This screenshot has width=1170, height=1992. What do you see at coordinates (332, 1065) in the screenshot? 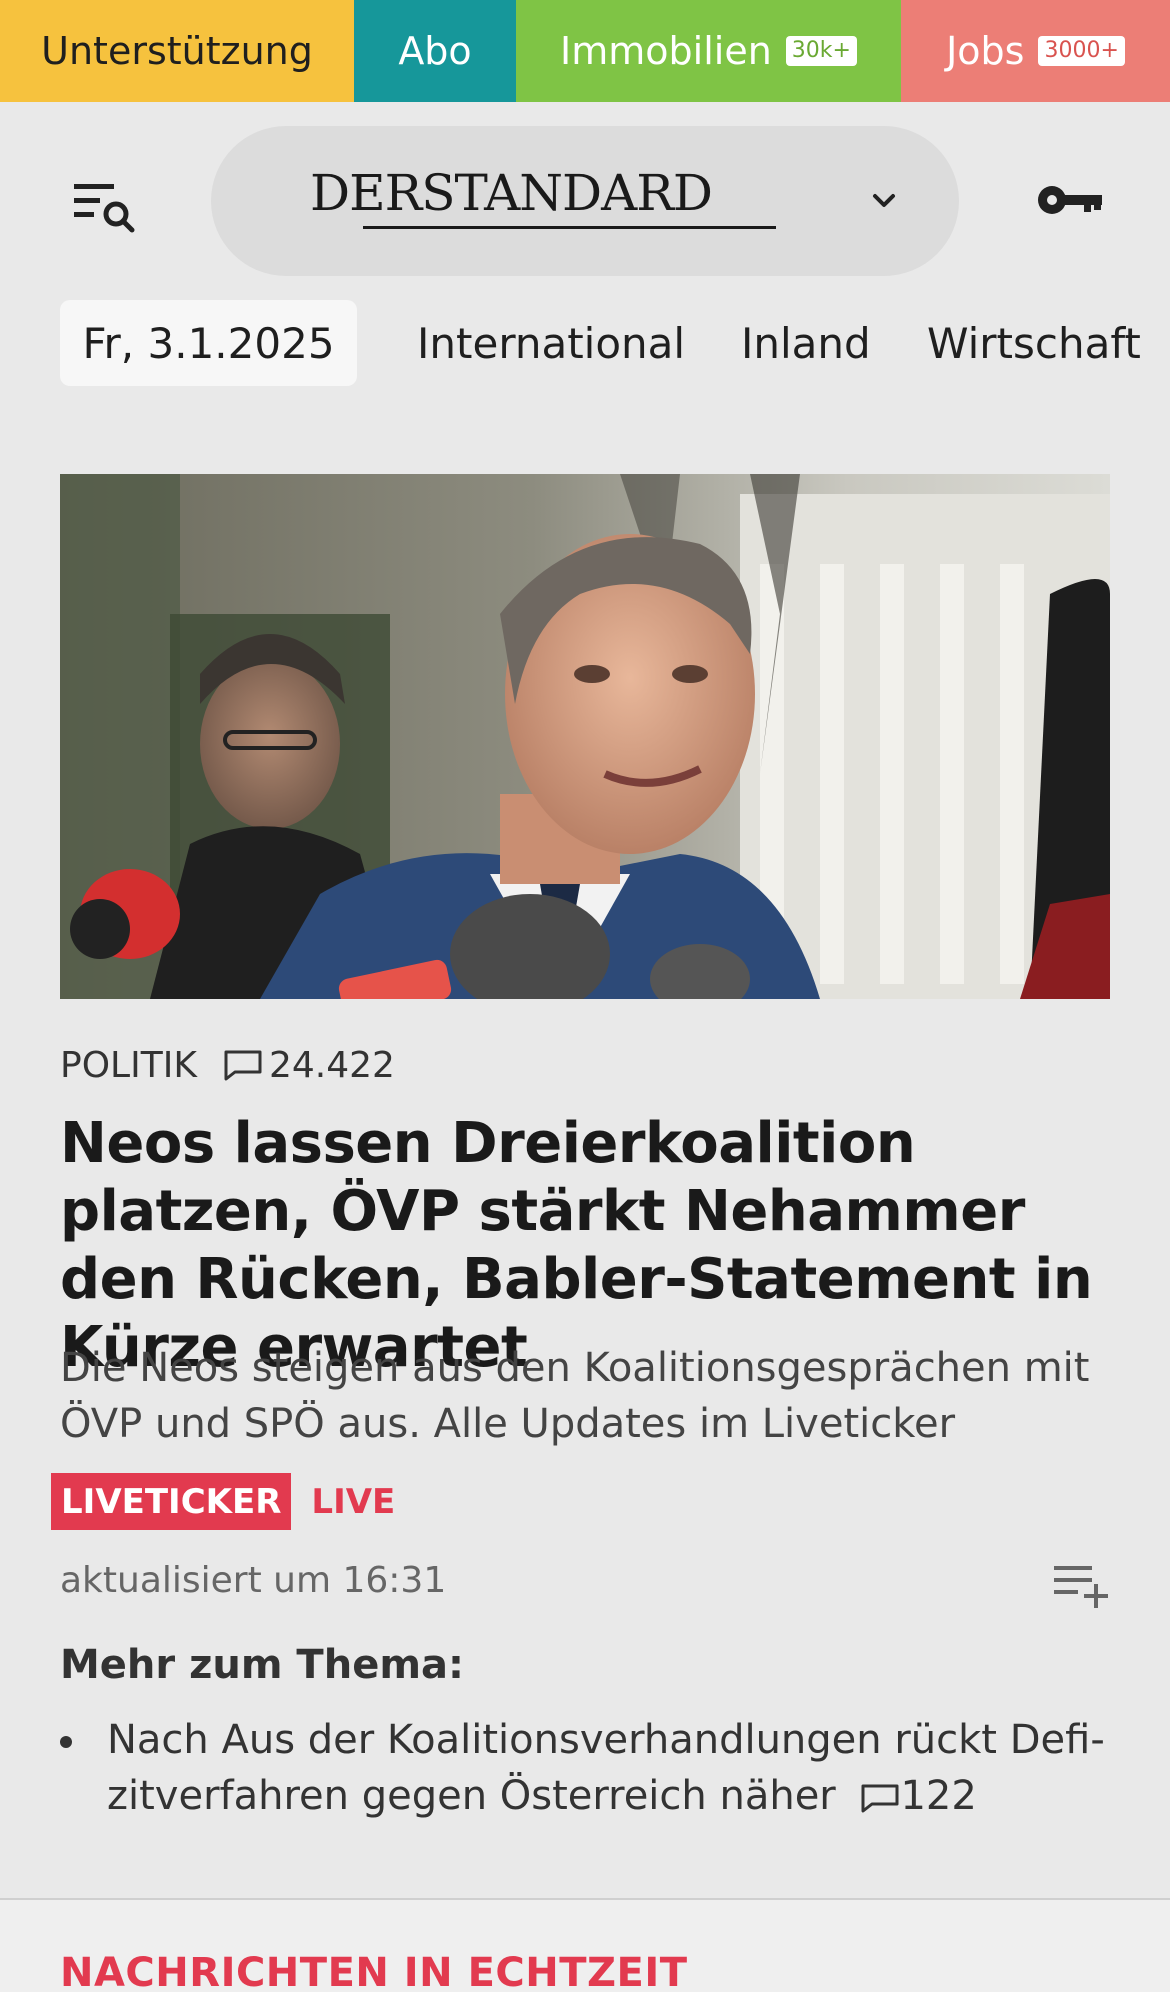
I see `comment-count: 24.422` at bounding box center [332, 1065].